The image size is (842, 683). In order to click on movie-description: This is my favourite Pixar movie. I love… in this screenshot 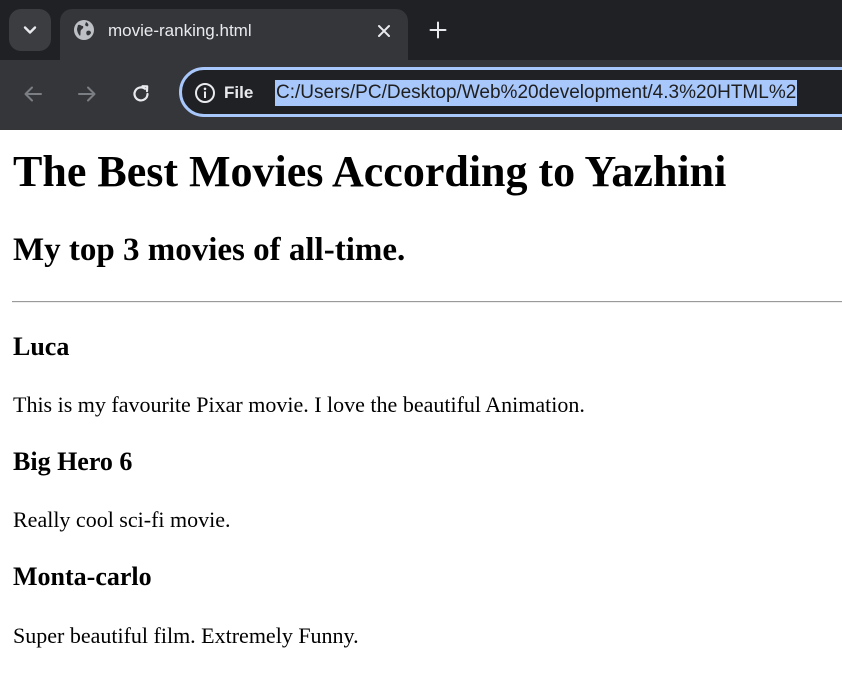, I will do `click(299, 404)`.